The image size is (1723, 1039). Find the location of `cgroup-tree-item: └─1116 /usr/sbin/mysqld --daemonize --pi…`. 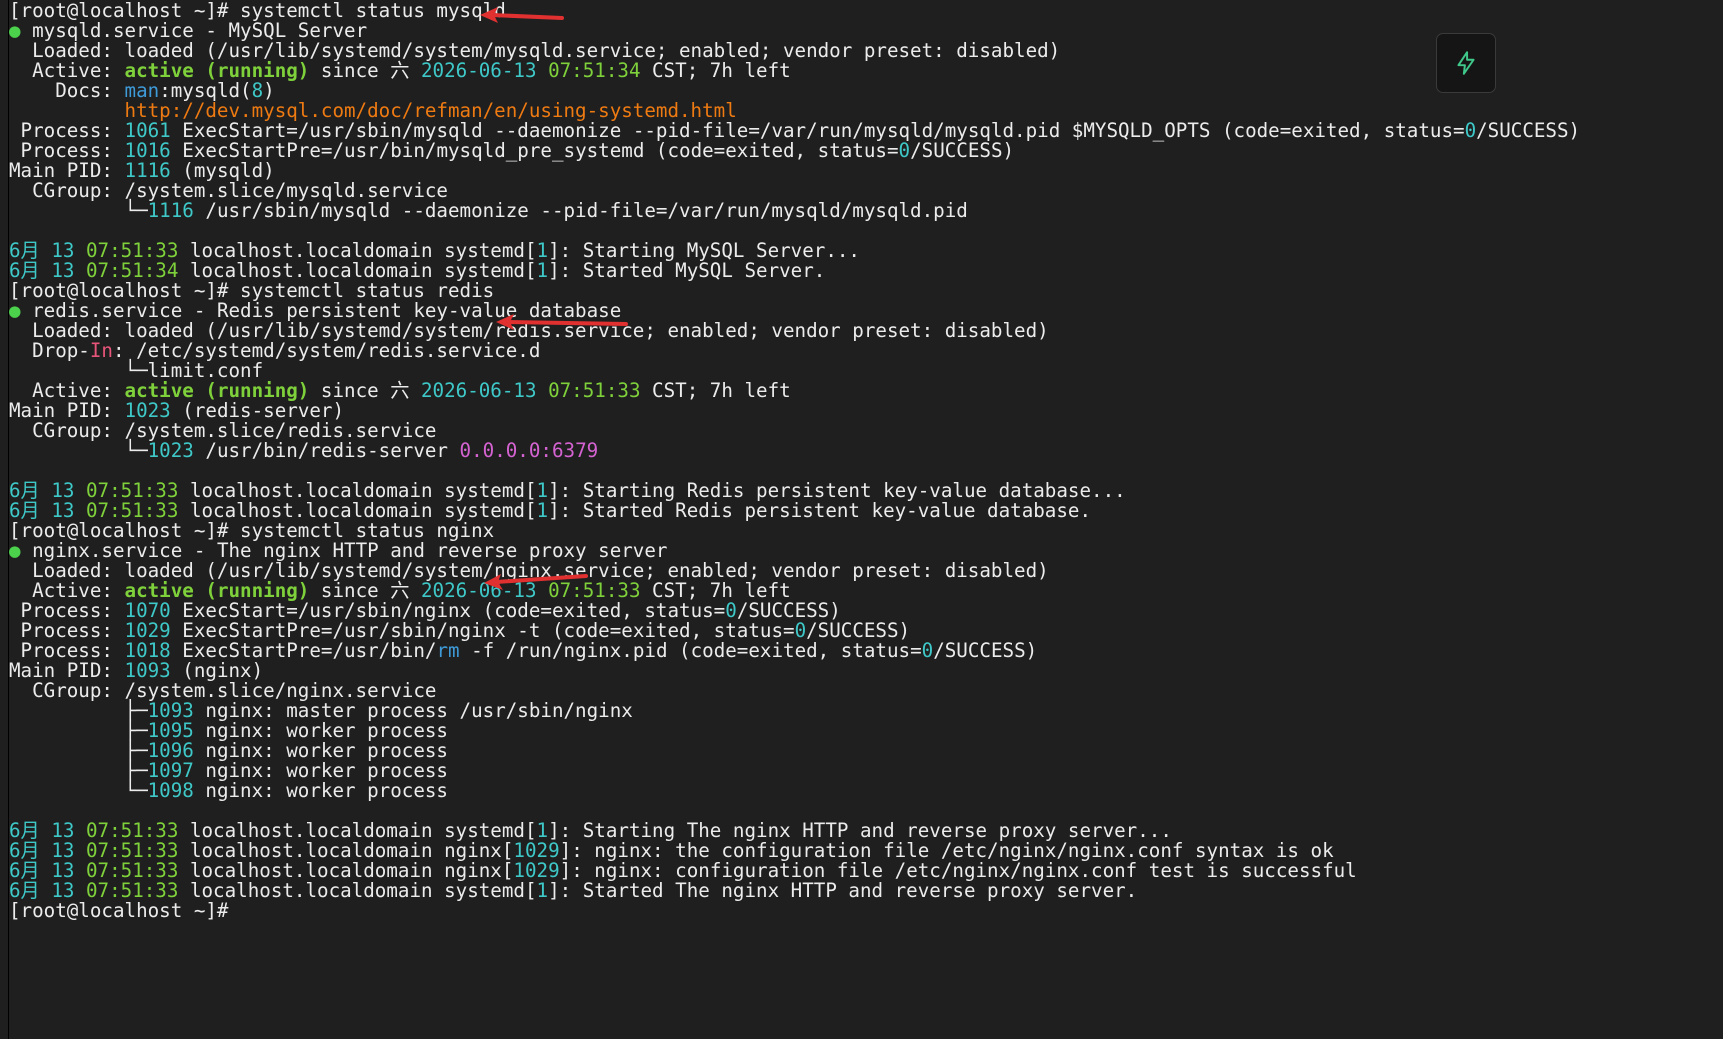

cgroup-tree-item: └─1116 /usr/sbin/mysqld --daemonize --pi… is located at coordinates (488, 210).